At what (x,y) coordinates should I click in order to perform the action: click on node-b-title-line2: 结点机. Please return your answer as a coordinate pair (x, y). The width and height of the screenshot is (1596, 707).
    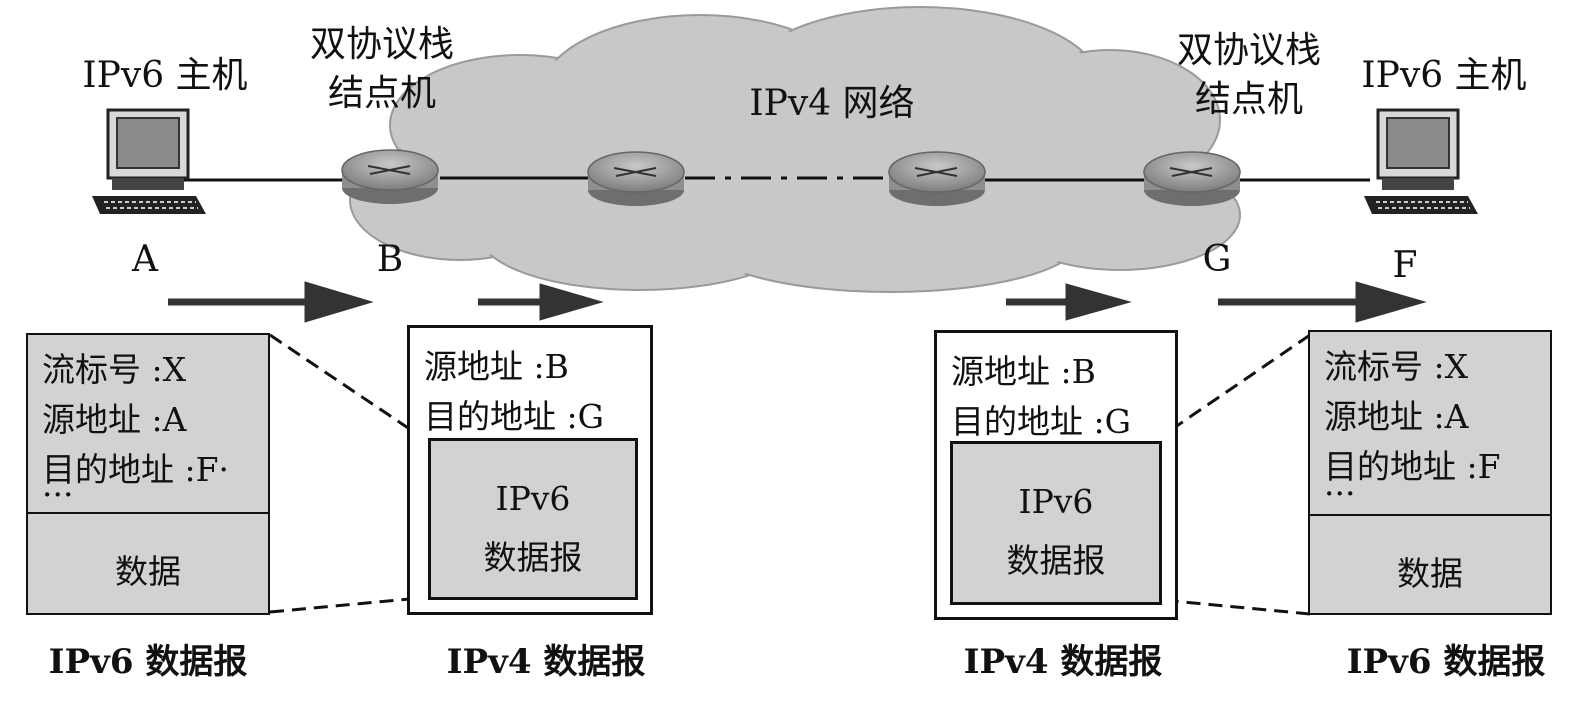
    Looking at the image, I should click on (382, 93).